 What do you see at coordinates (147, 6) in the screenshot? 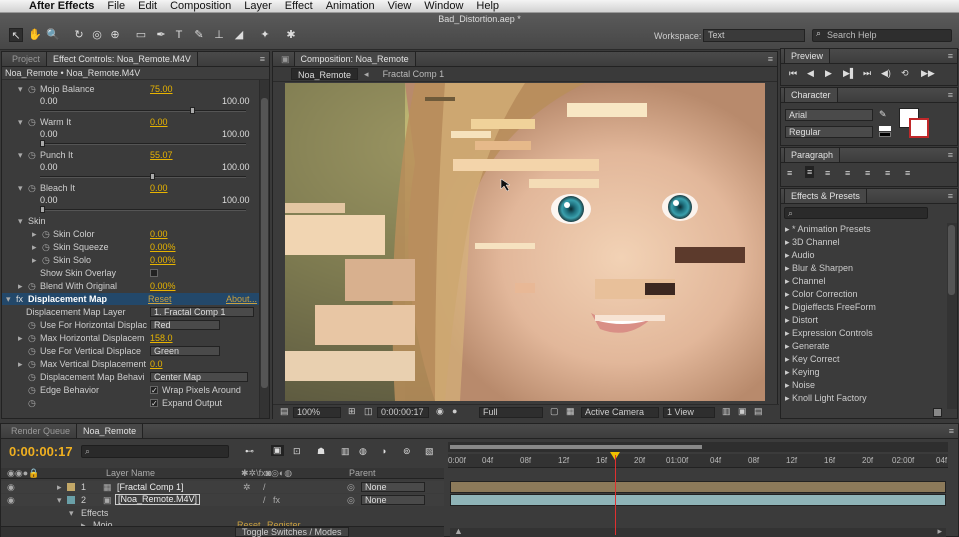
I see `menu-edit: Edit` at bounding box center [147, 6].